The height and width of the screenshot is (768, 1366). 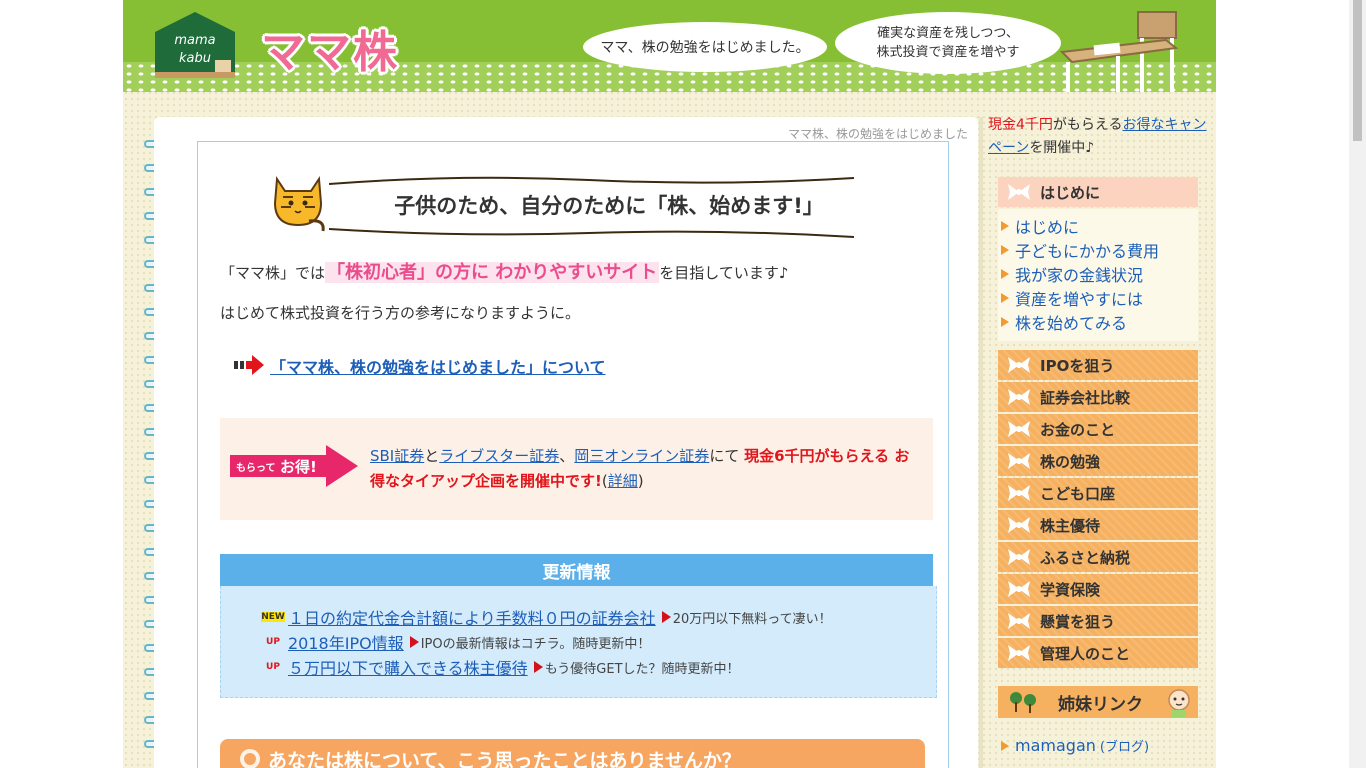 What do you see at coordinates (705, 48) in the screenshot?
I see `bubble-1-text: ママ、株の勉強をはじめました。` at bounding box center [705, 48].